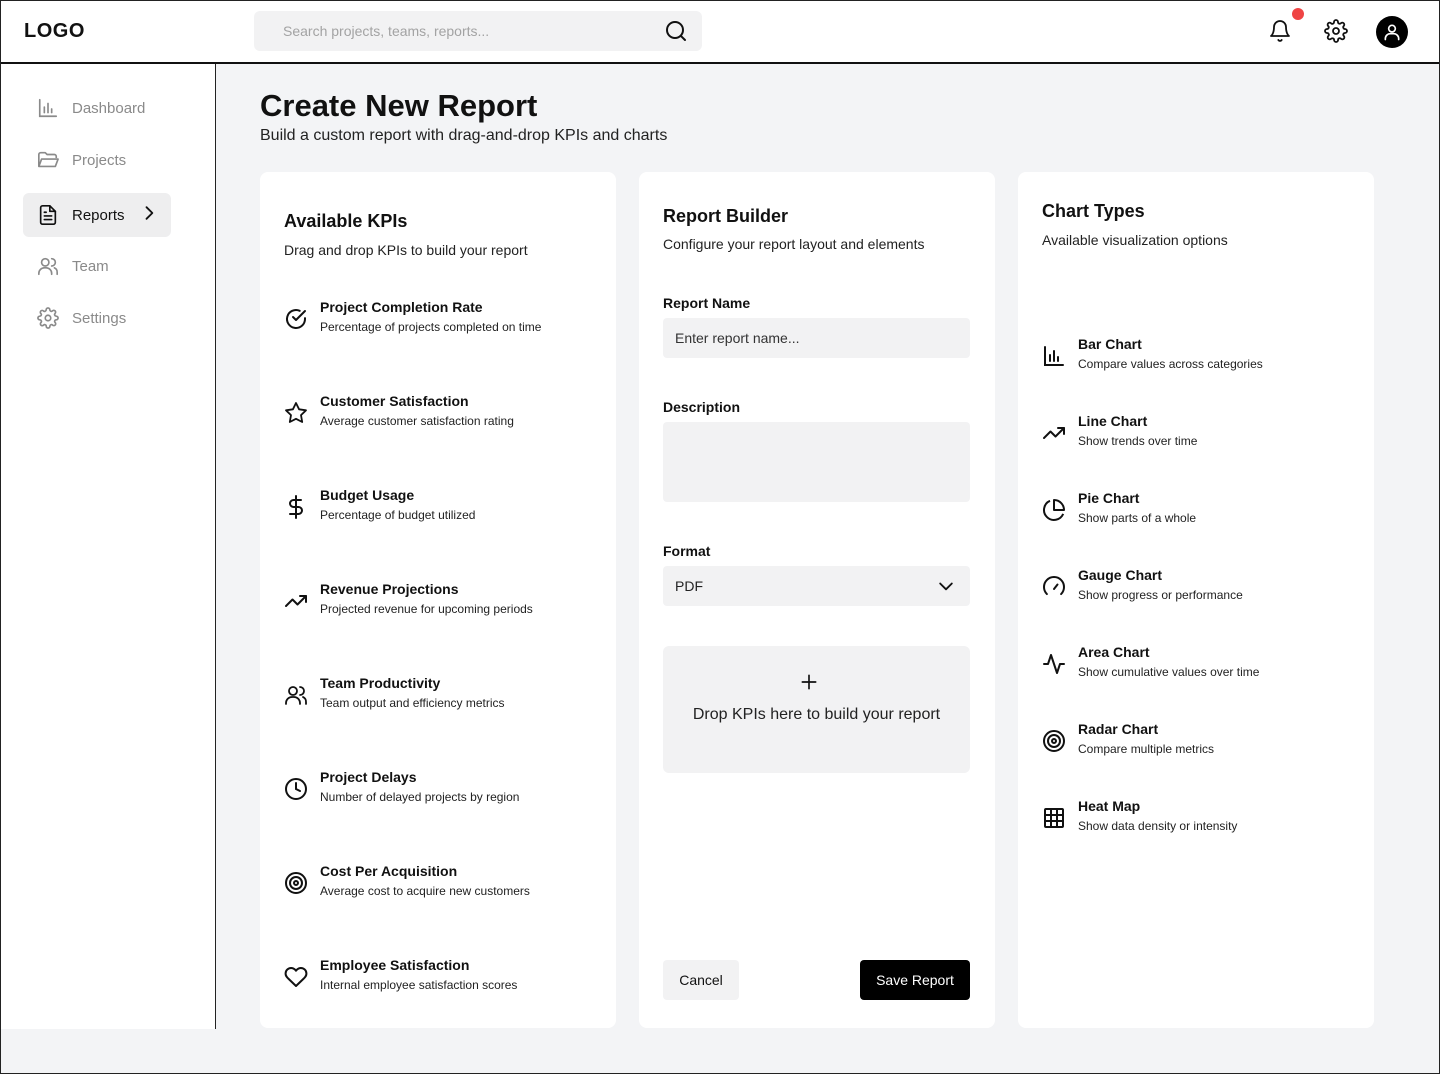 Image resolution: width=1440 pixels, height=1074 pixels. What do you see at coordinates (109, 108) in the screenshot?
I see `sidebar-item-label: Dashboard` at bounding box center [109, 108].